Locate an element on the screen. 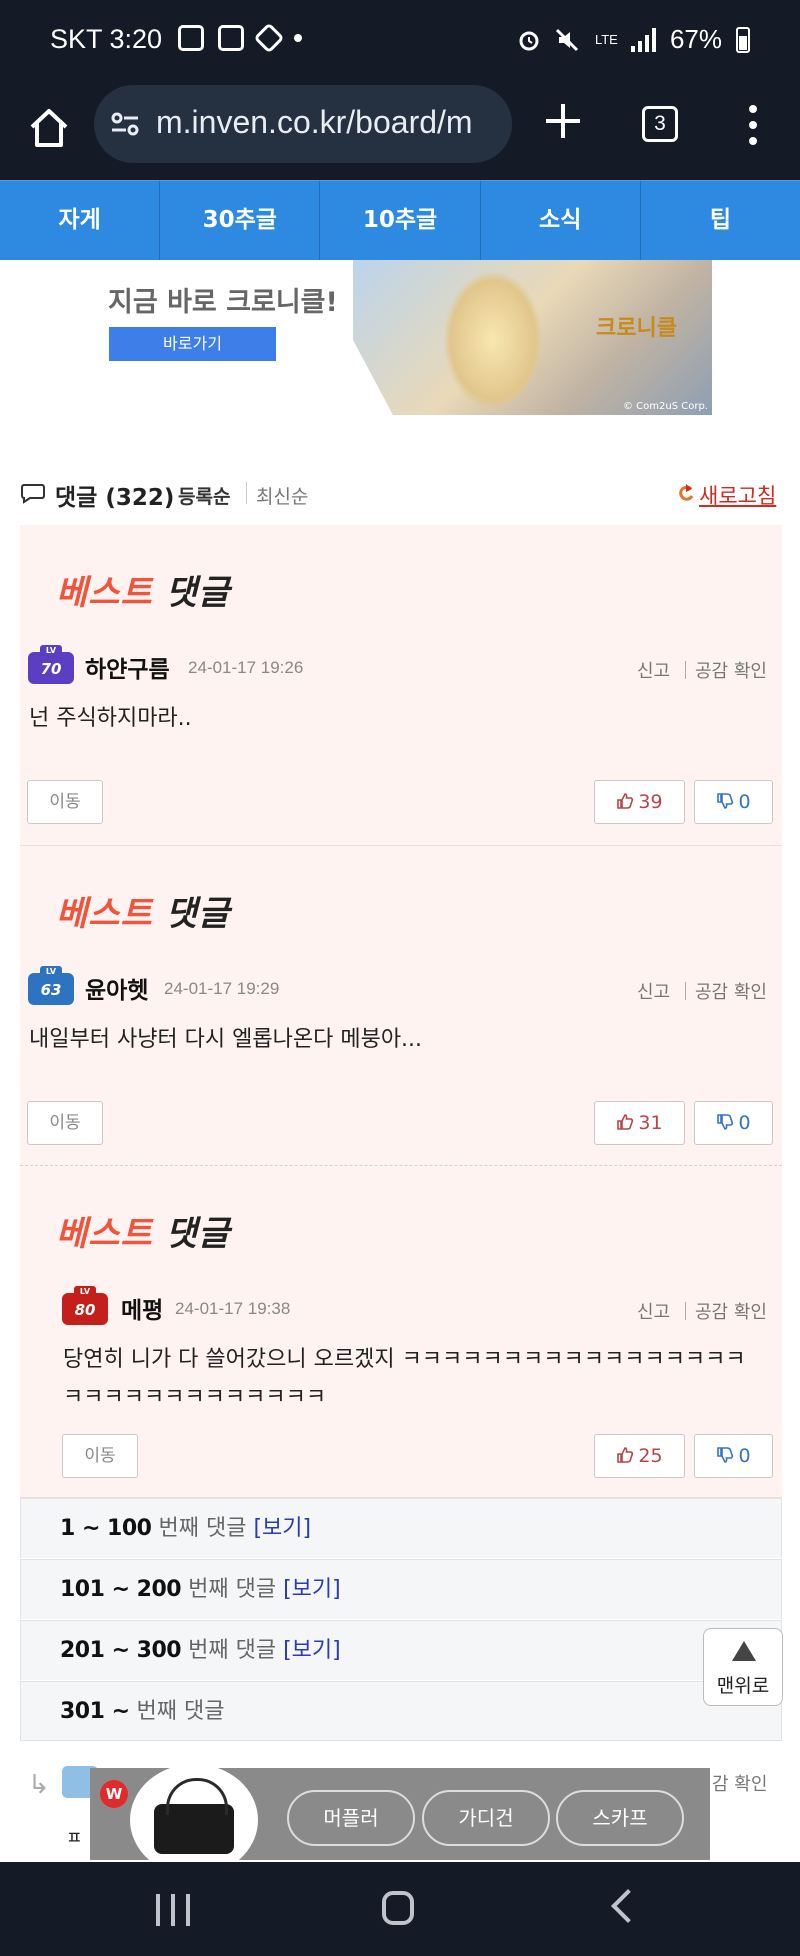 Image resolution: width=800 pixels, height=1956 pixels. ad-product-image is located at coordinates (194, 1820).